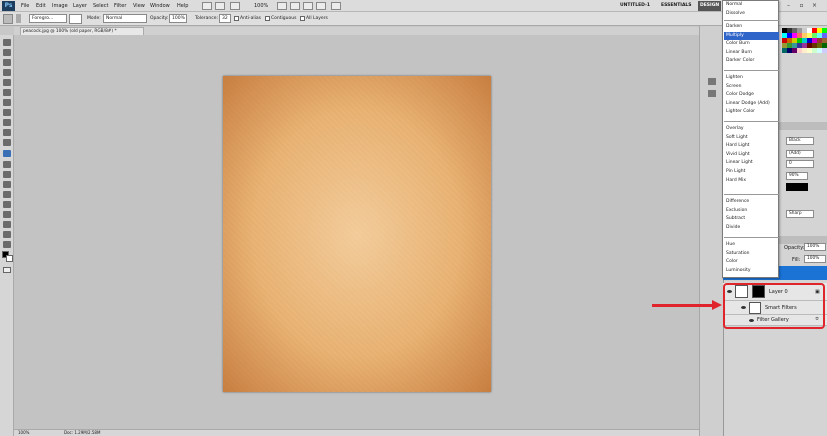 This screenshot has height=436, width=827. Describe the element at coordinates (235, 6) in the screenshot. I see `extras-icon` at that location.